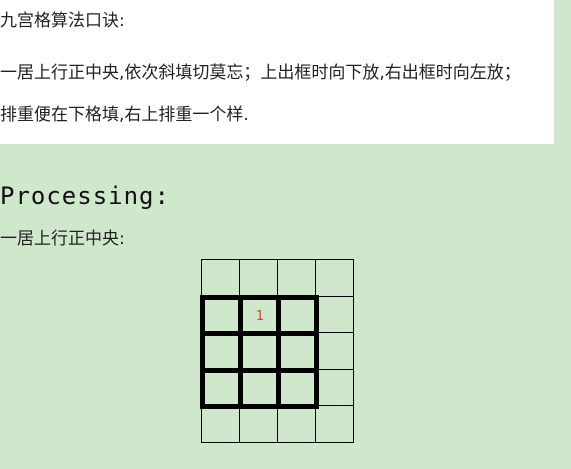 This screenshot has height=469, width=571. I want to click on rhyme-line-2: 排重便在下格填,右上排重一个样., so click(124, 115).